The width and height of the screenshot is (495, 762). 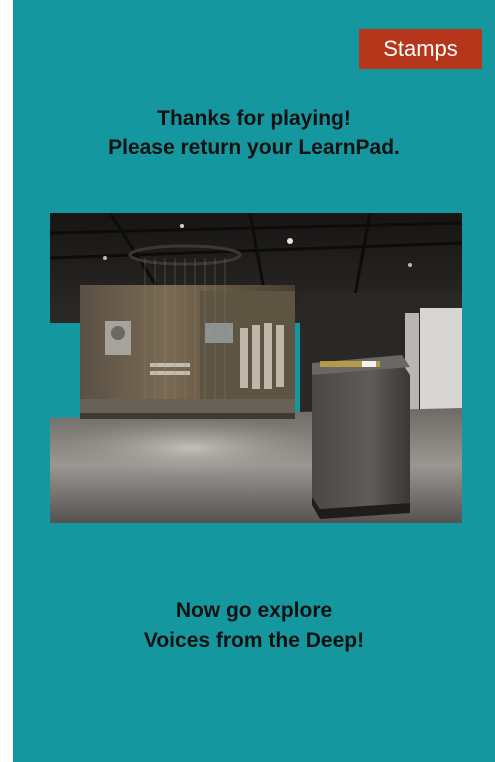 I want to click on explore-message: Now go explore Voices from the Deep!, so click(x=254, y=626).